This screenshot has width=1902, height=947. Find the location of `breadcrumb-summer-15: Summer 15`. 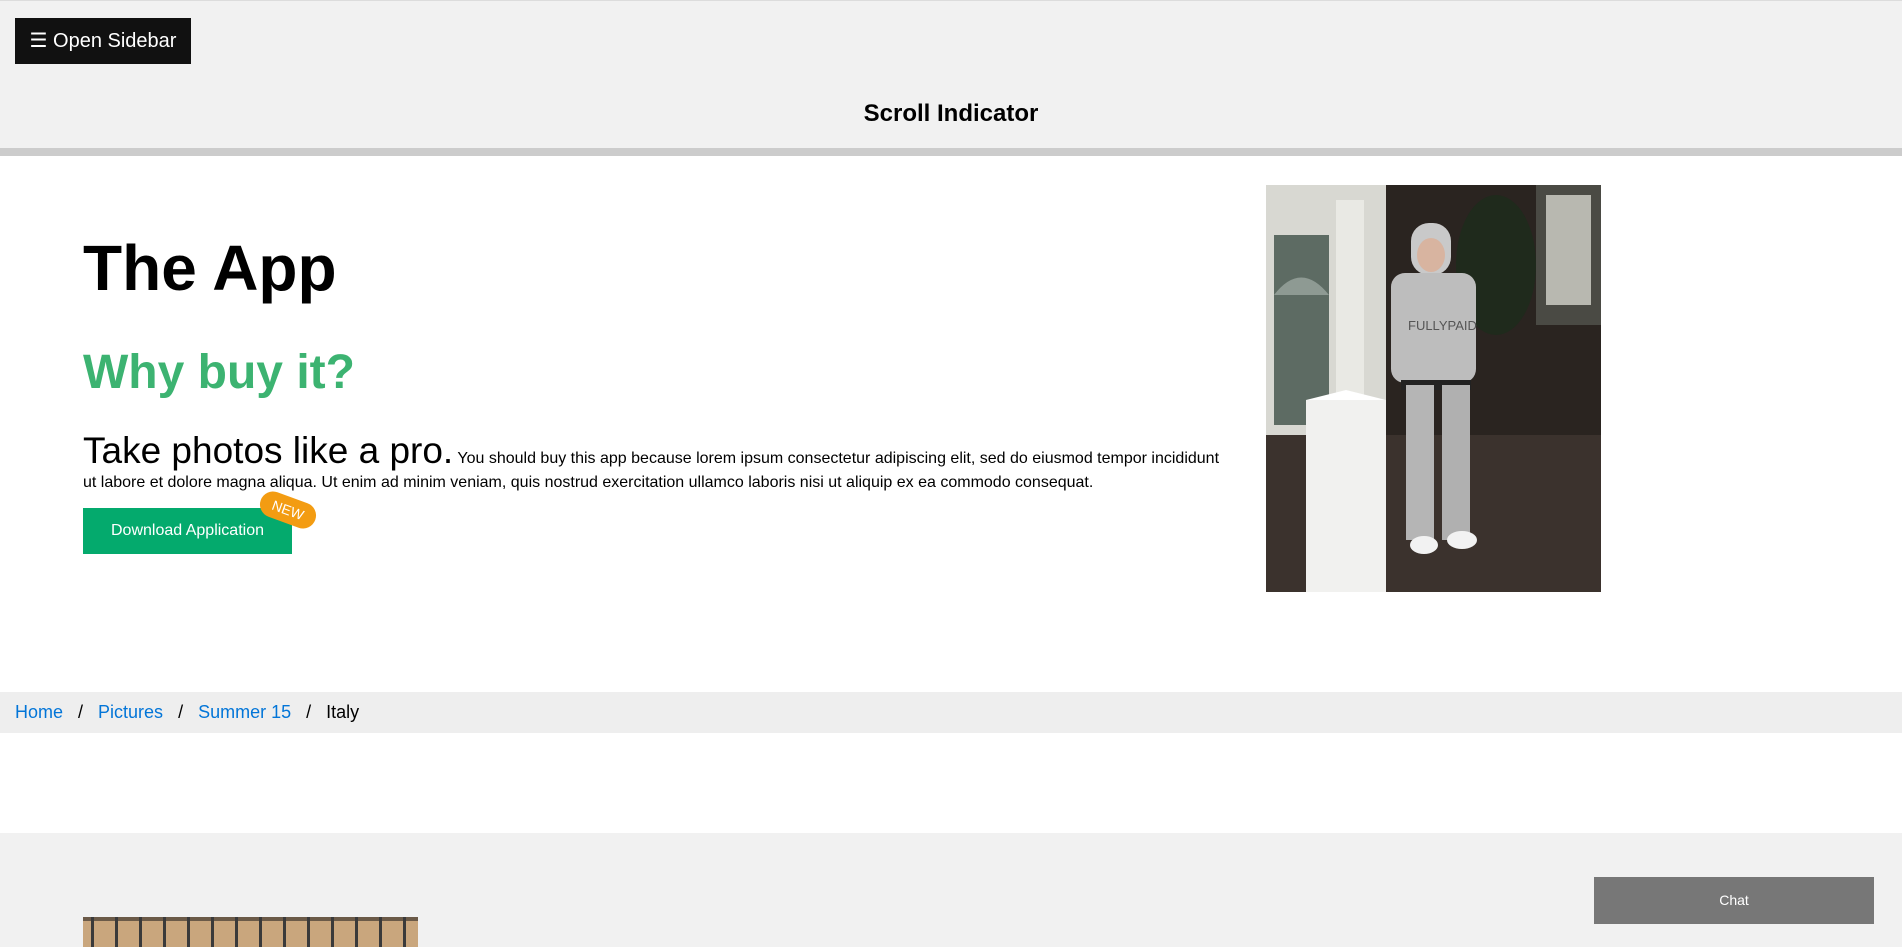

breadcrumb-summer-15: Summer 15 is located at coordinates (244, 712).